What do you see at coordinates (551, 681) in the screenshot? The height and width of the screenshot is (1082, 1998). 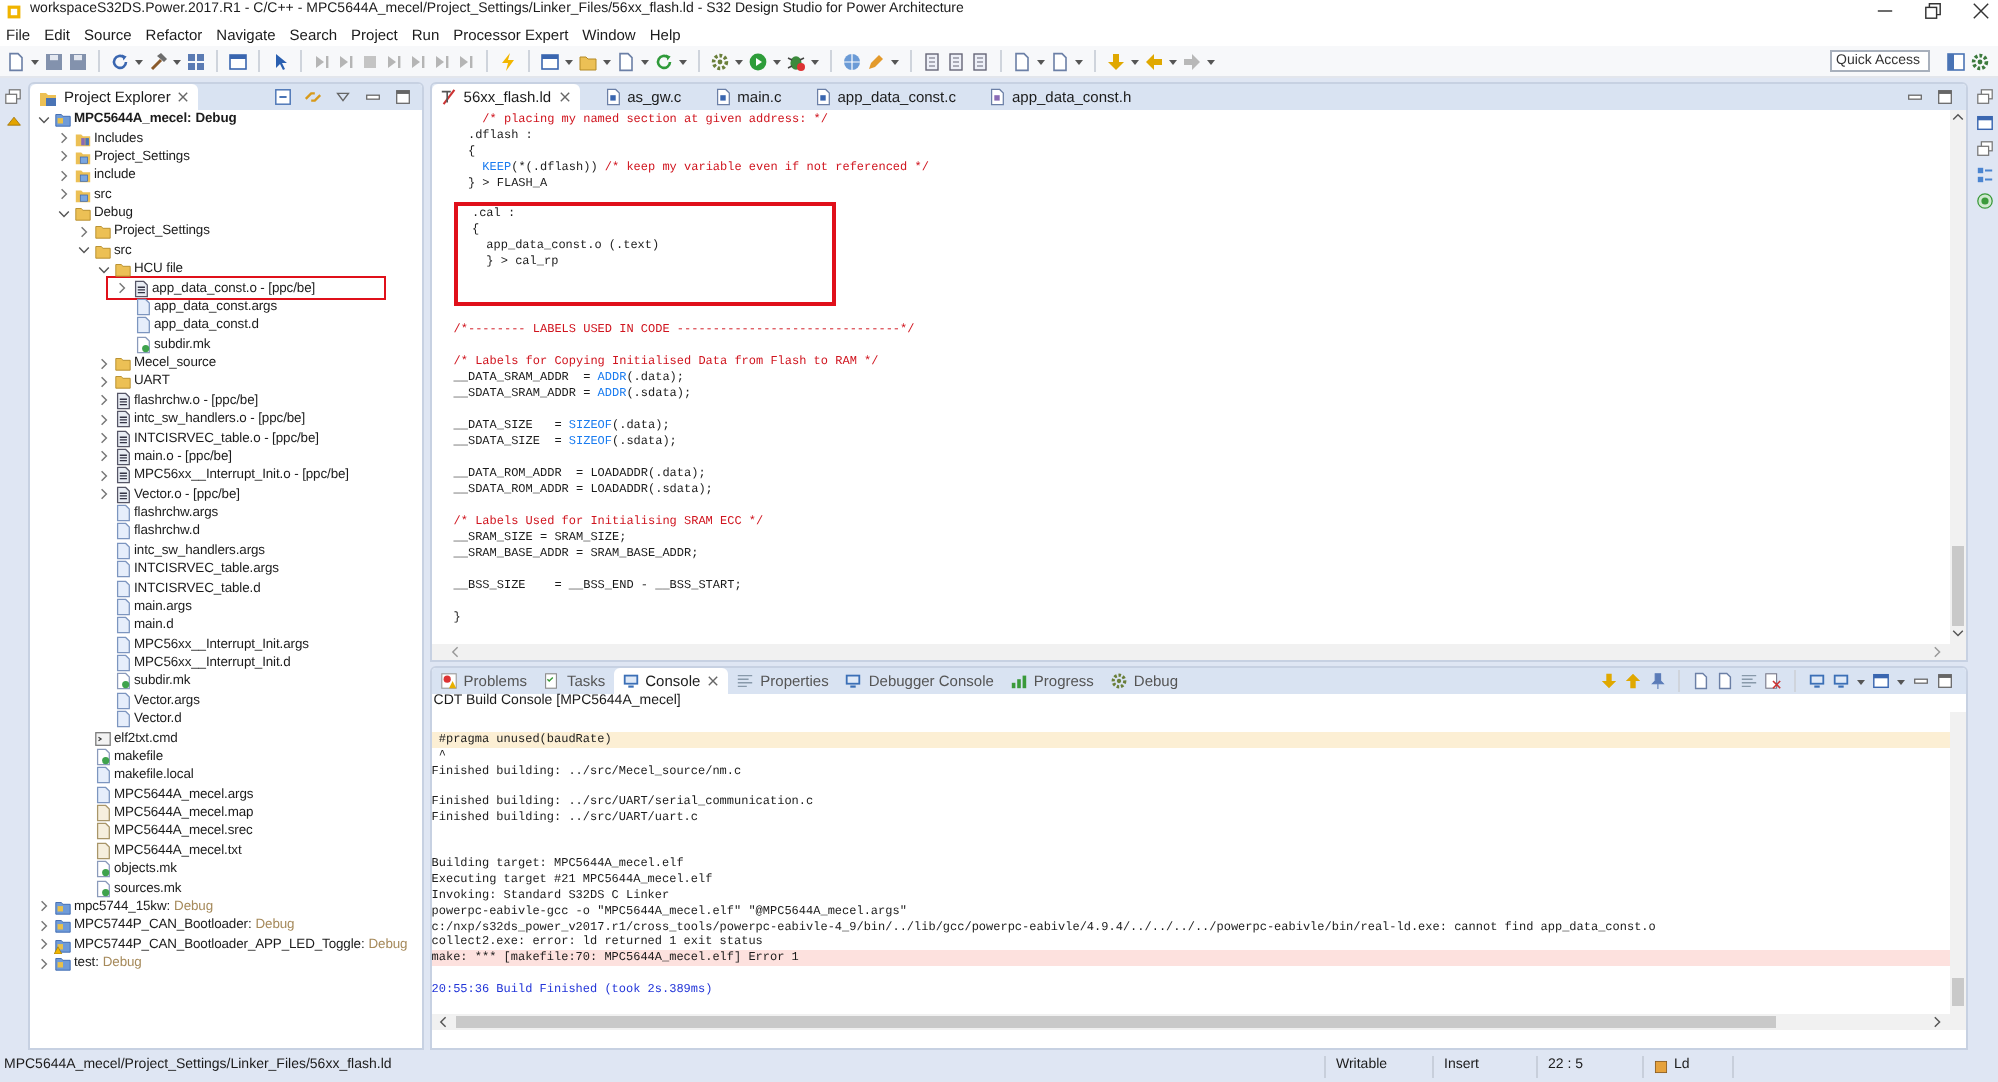 I see `tasks-icon` at bounding box center [551, 681].